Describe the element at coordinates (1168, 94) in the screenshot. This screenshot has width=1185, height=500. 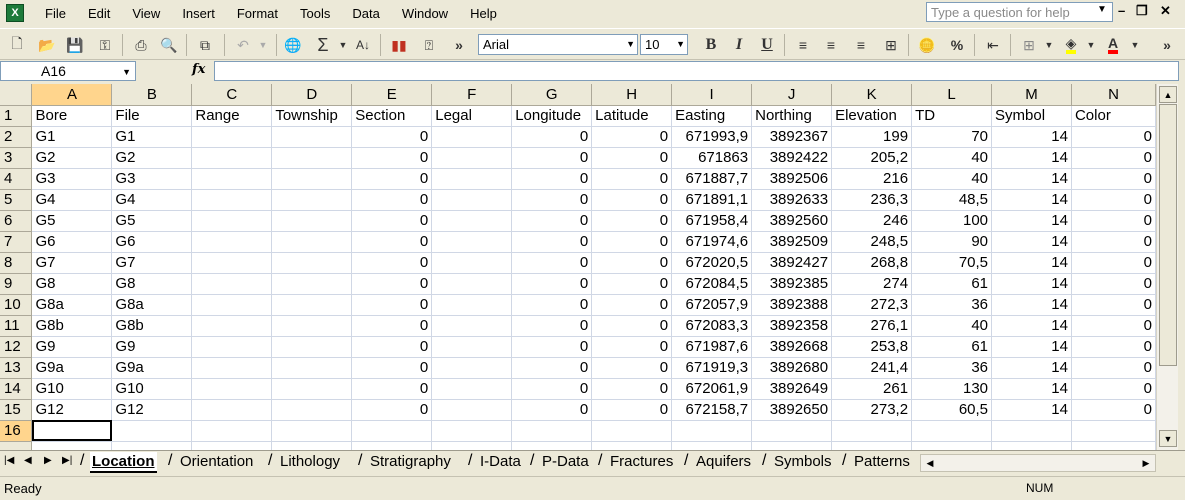
I see `scroll-up-icon: ▲` at that location.